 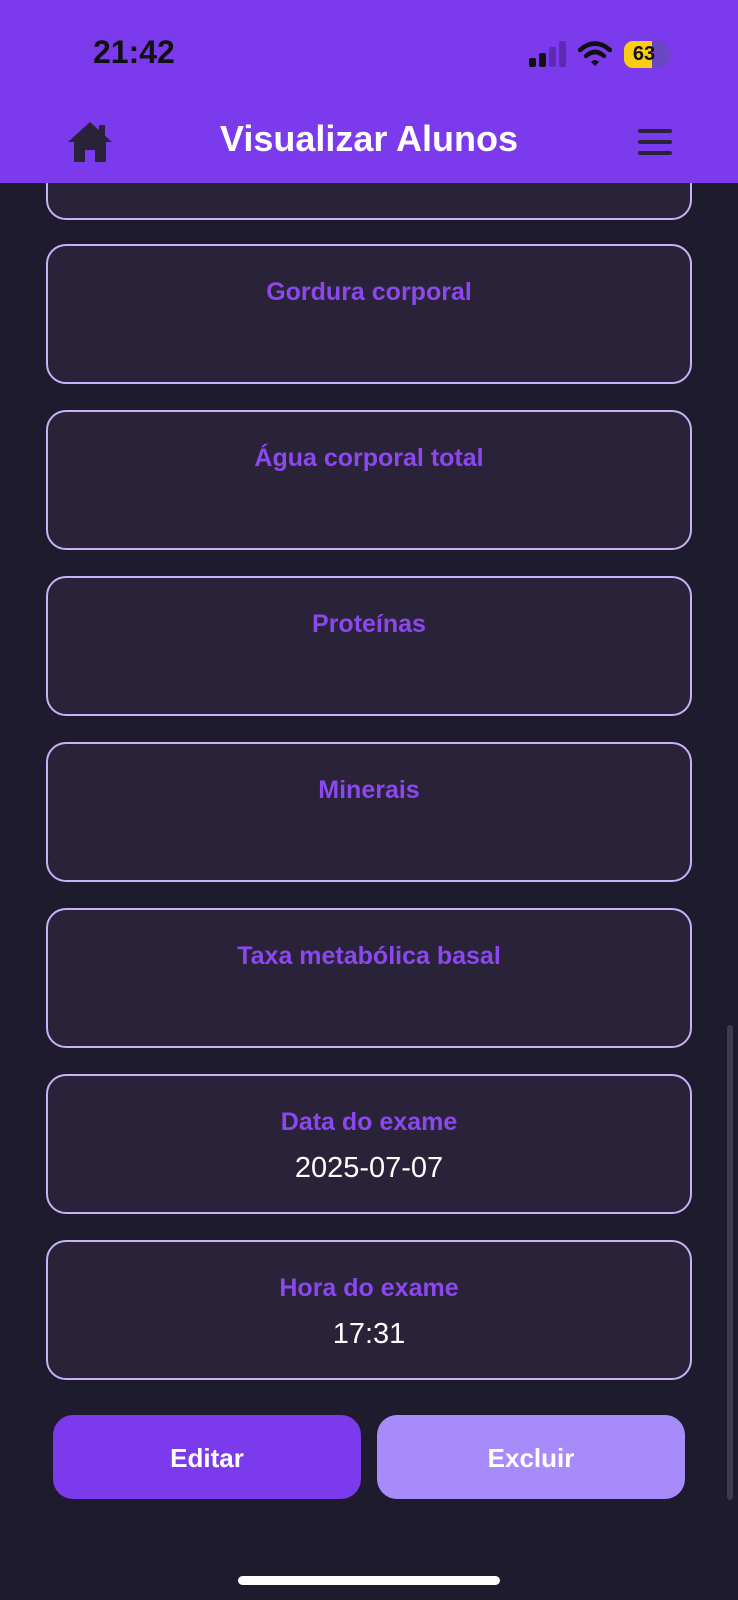 I want to click on card-label: Gordura corporal, so click(x=369, y=292).